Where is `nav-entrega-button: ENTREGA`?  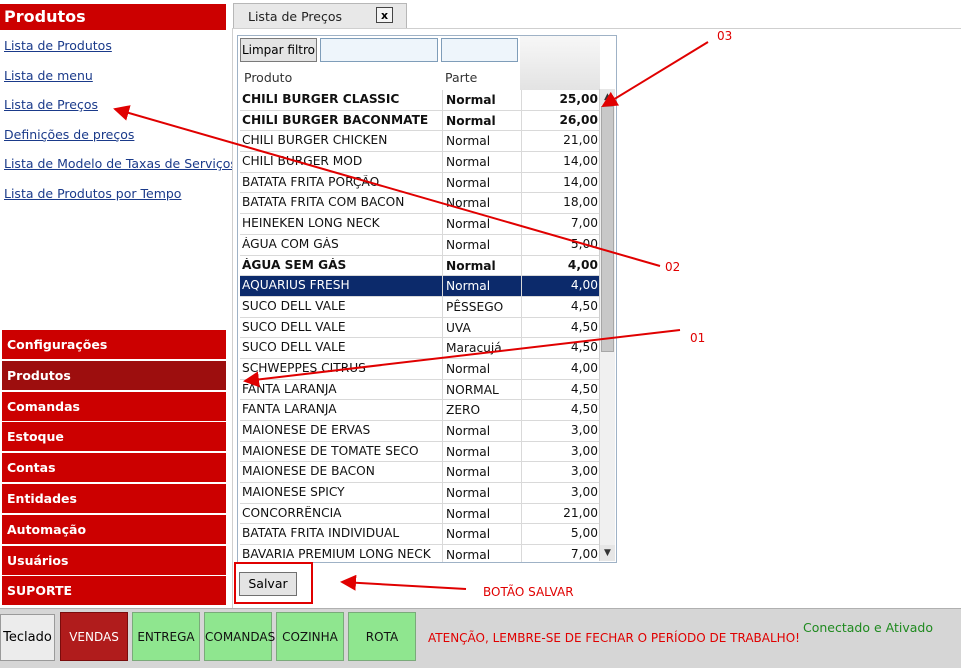 nav-entrega-button: ENTREGA is located at coordinates (166, 636).